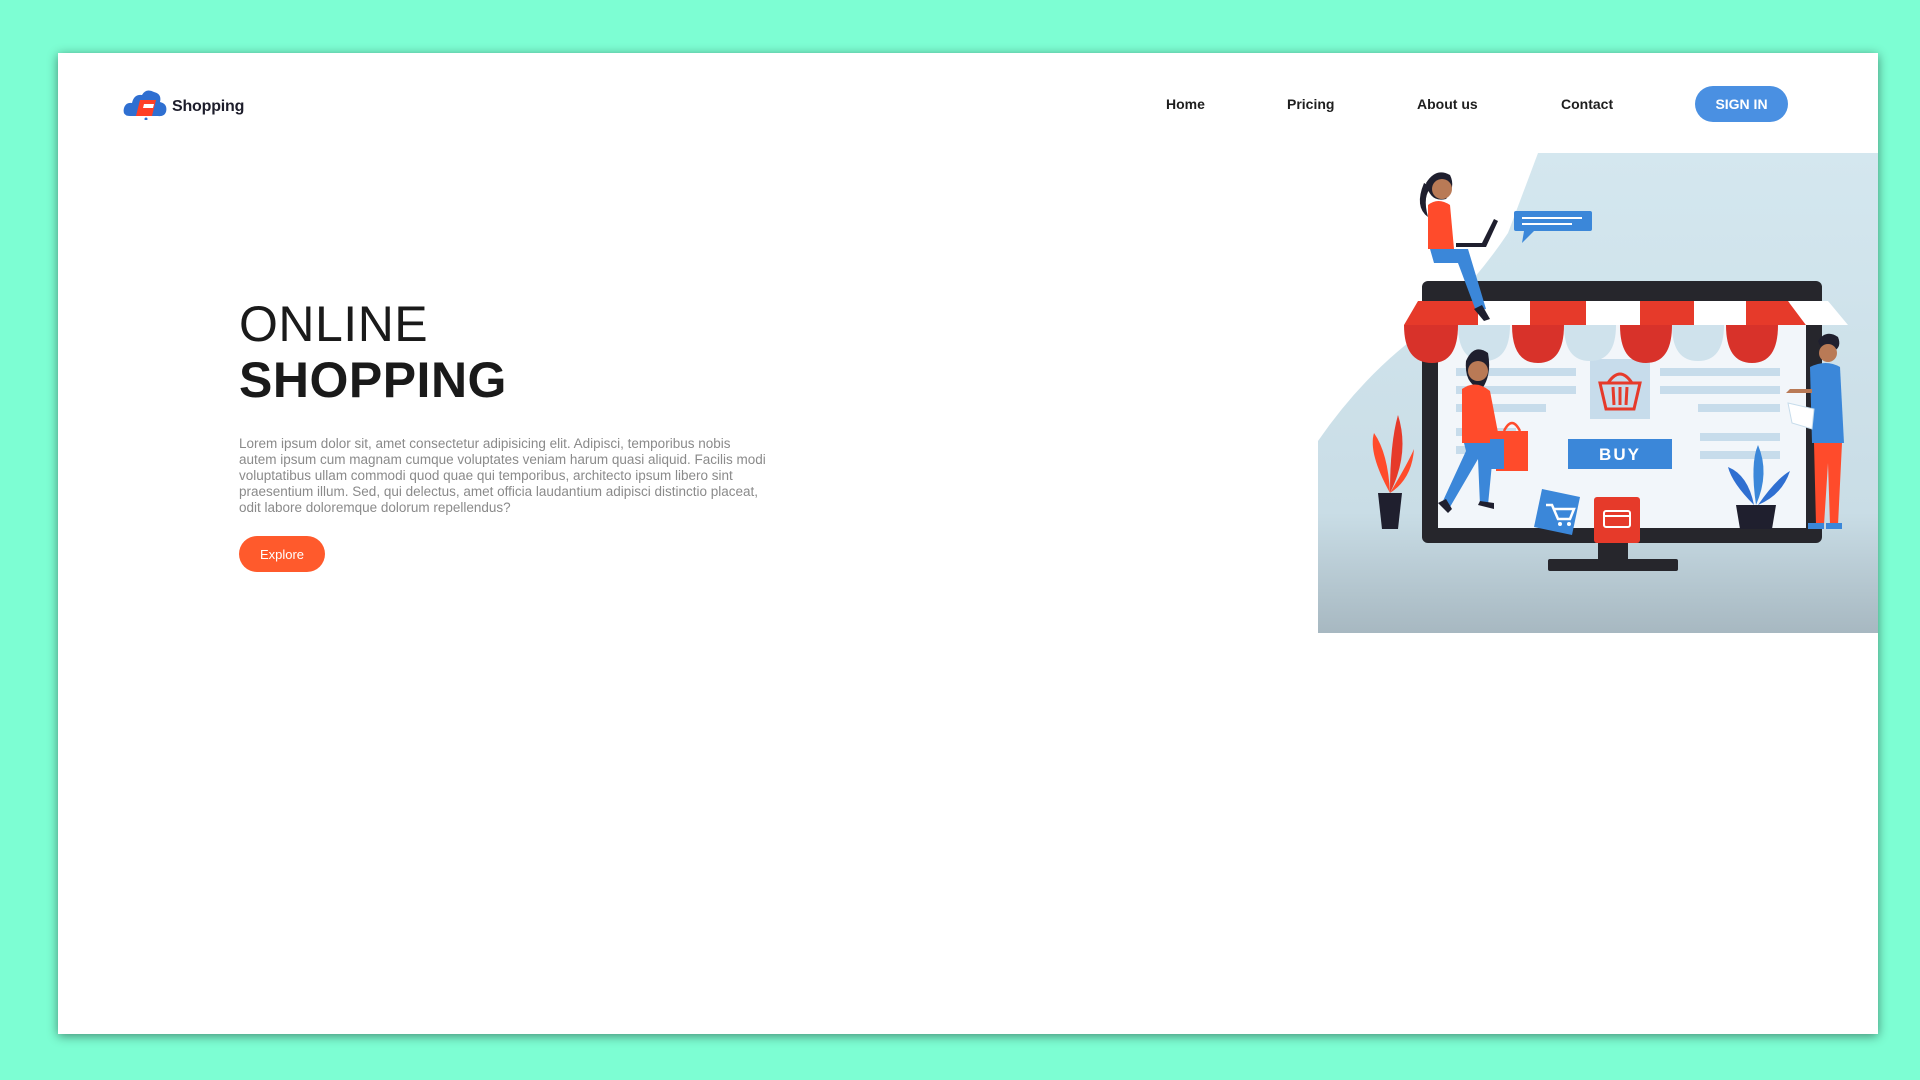  Describe the element at coordinates (1613, 552) in the screenshot. I see `monitor-neck` at that location.